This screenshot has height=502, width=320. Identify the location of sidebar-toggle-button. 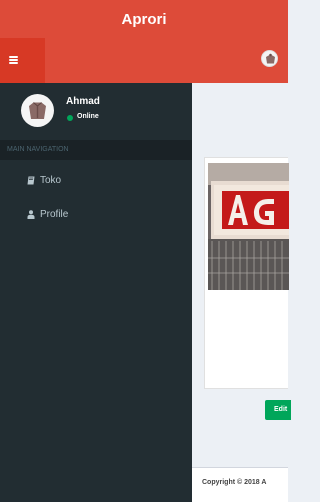
(22, 60).